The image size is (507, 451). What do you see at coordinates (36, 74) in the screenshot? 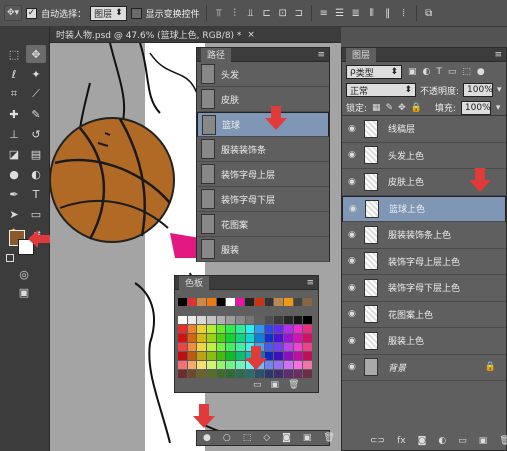
I see `magic-wand-tool-icon: ✦` at bounding box center [36, 74].